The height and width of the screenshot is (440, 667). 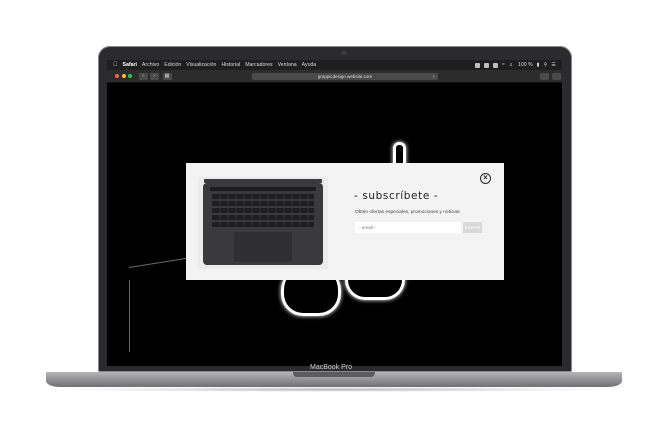 I want to click on share-icon, so click(x=544, y=76).